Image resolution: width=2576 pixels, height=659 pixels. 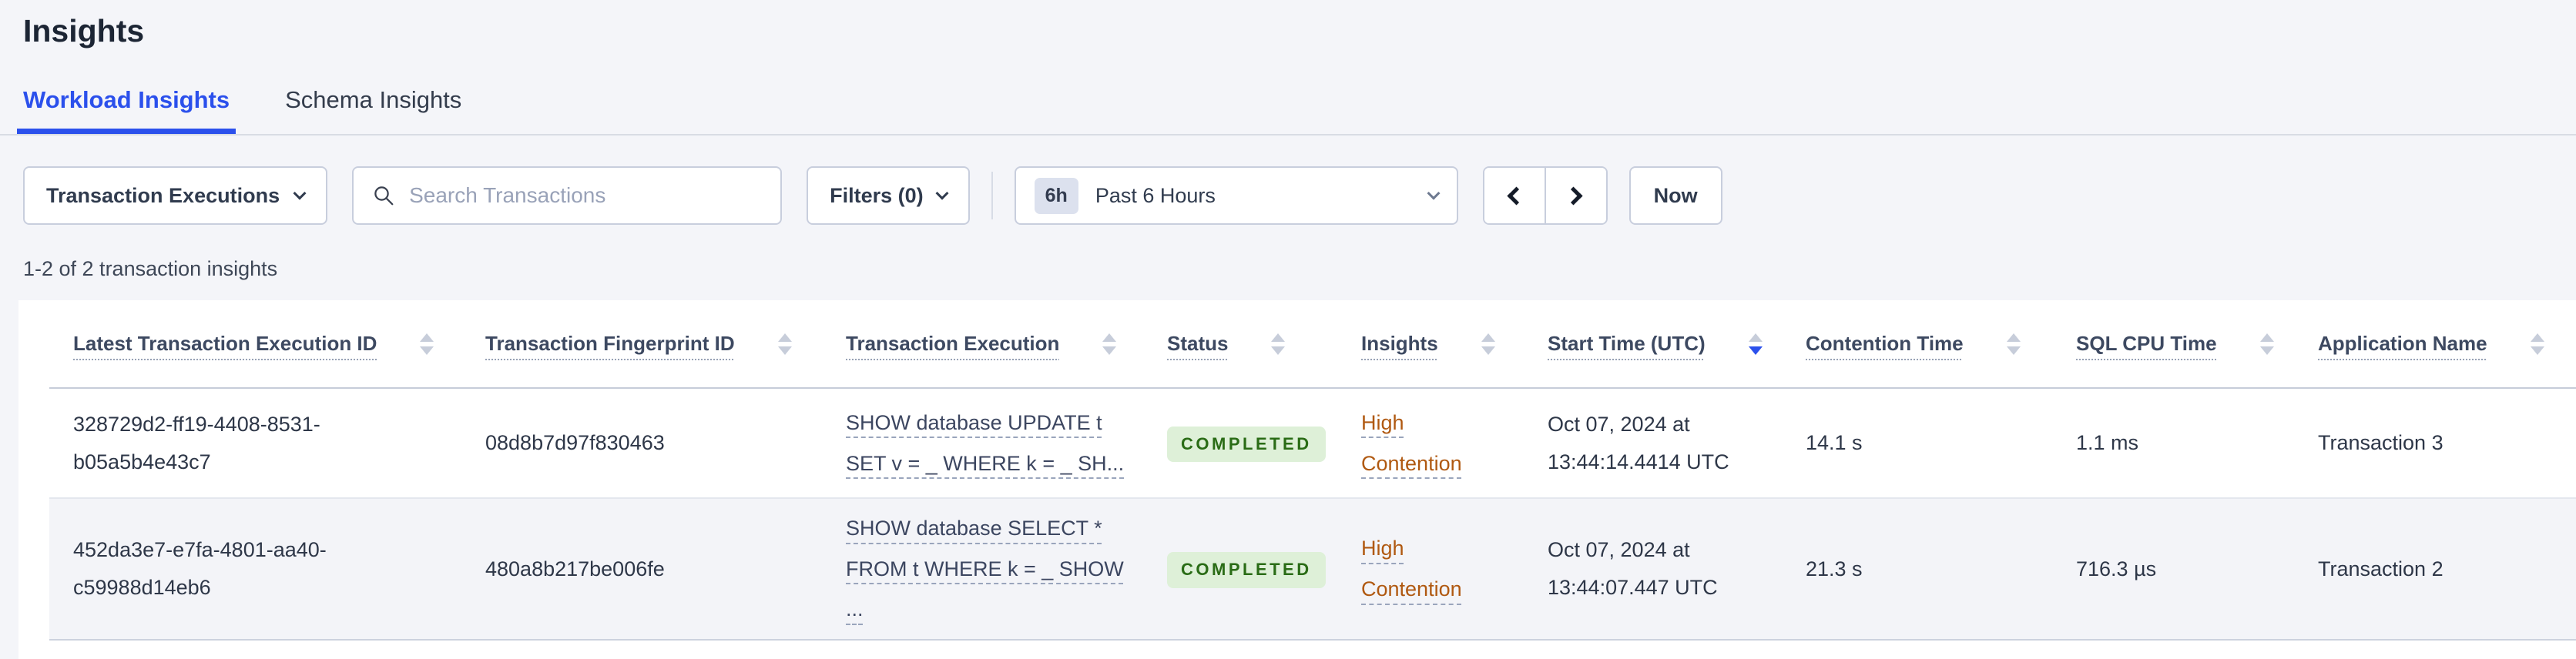 I want to click on search-icon, so click(x=384, y=196).